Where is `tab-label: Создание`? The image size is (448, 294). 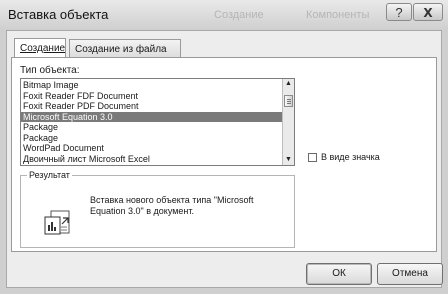 tab-label: Создание is located at coordinates (43, 48).